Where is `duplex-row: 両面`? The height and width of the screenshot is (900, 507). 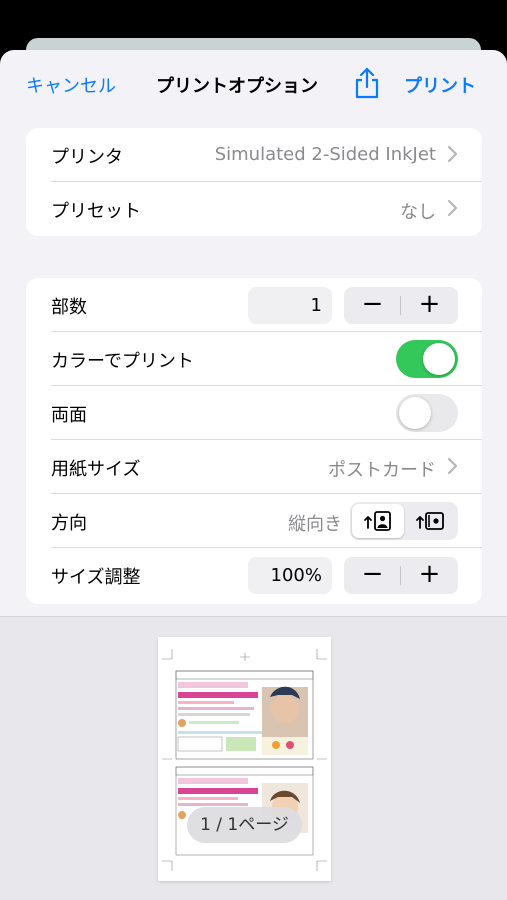
duplex-row: 両面 is located at coordinates (254, 413).